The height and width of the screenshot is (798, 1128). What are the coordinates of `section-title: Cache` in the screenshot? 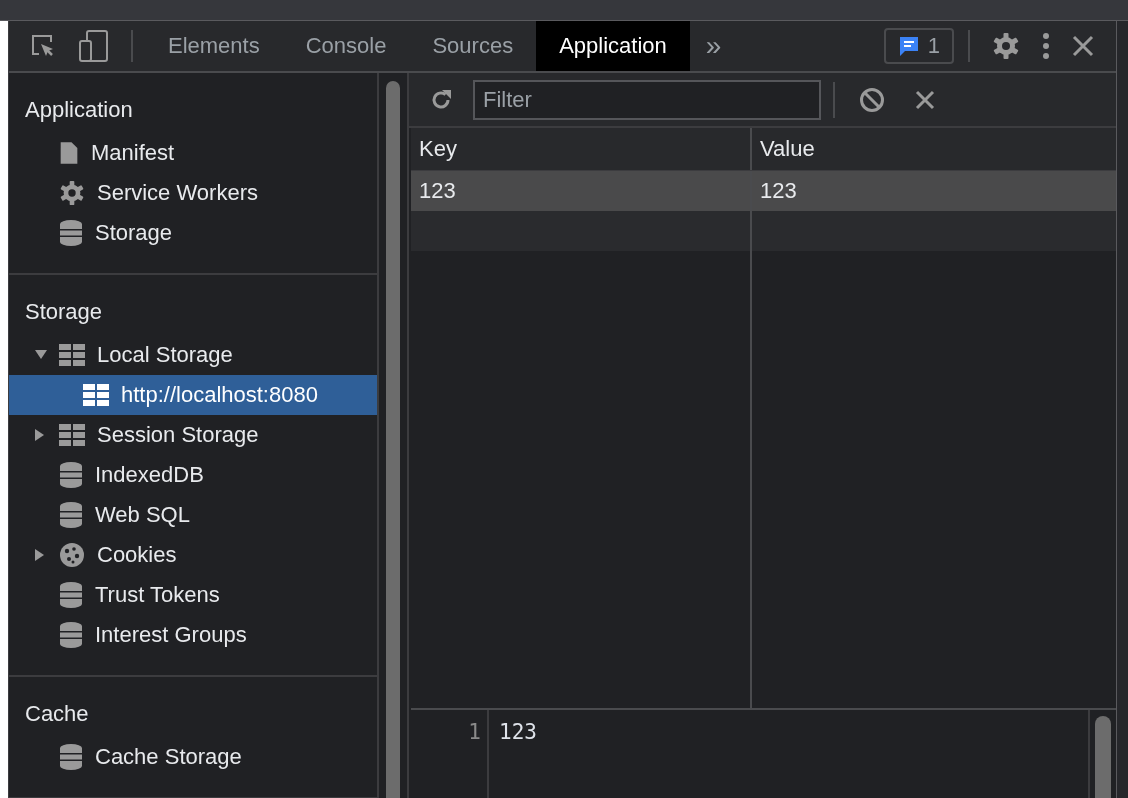 It's located at (57, 714).